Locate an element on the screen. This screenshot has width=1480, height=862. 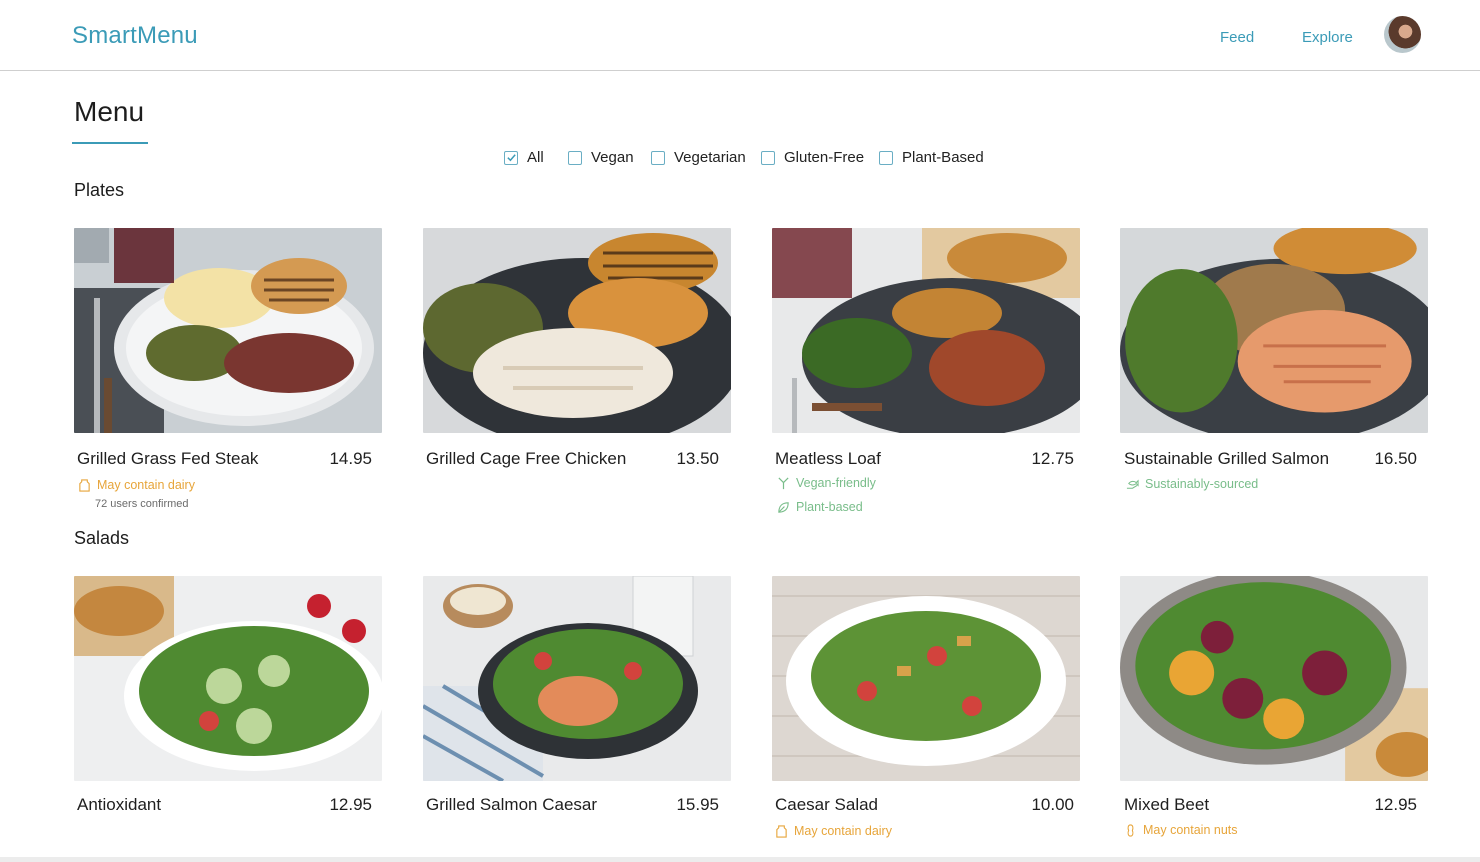
filter-label: Vegan is located at coordinates (612, 157).